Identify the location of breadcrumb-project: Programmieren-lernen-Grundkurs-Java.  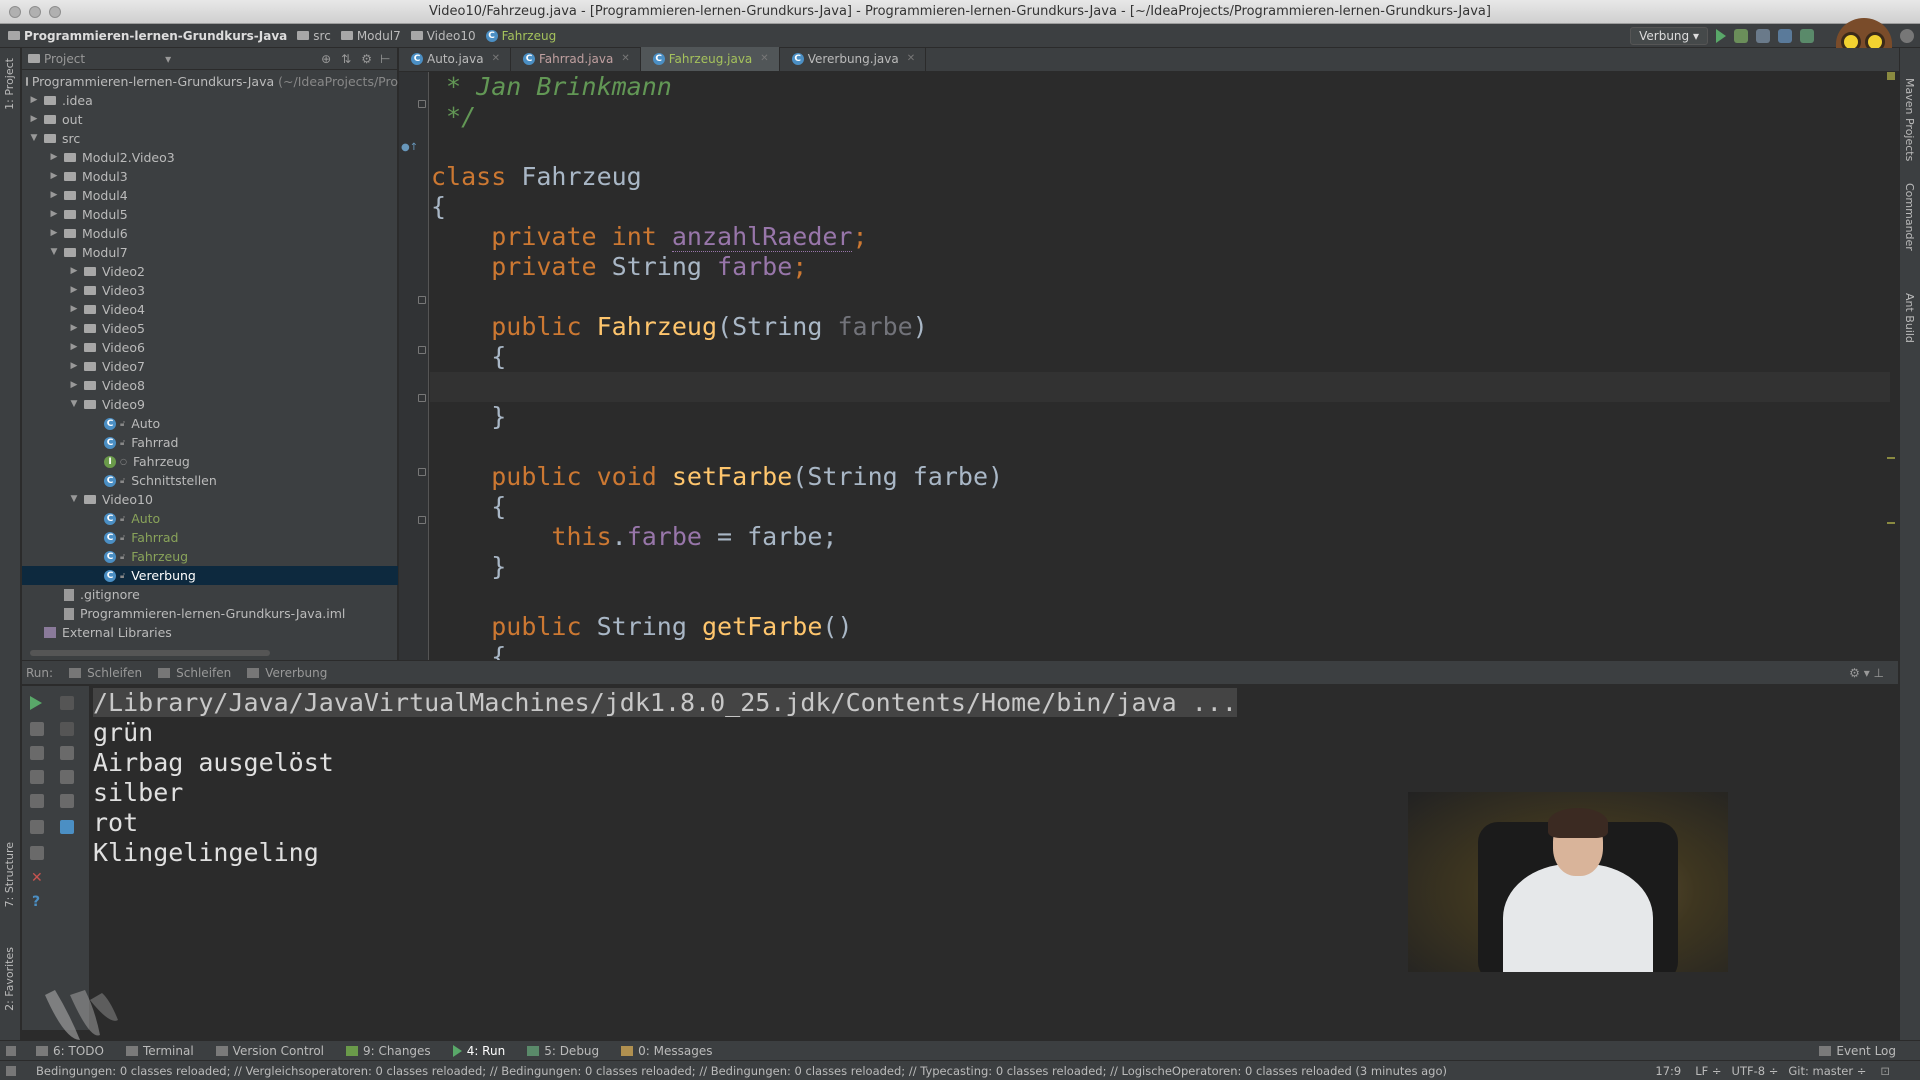
(147, 36).